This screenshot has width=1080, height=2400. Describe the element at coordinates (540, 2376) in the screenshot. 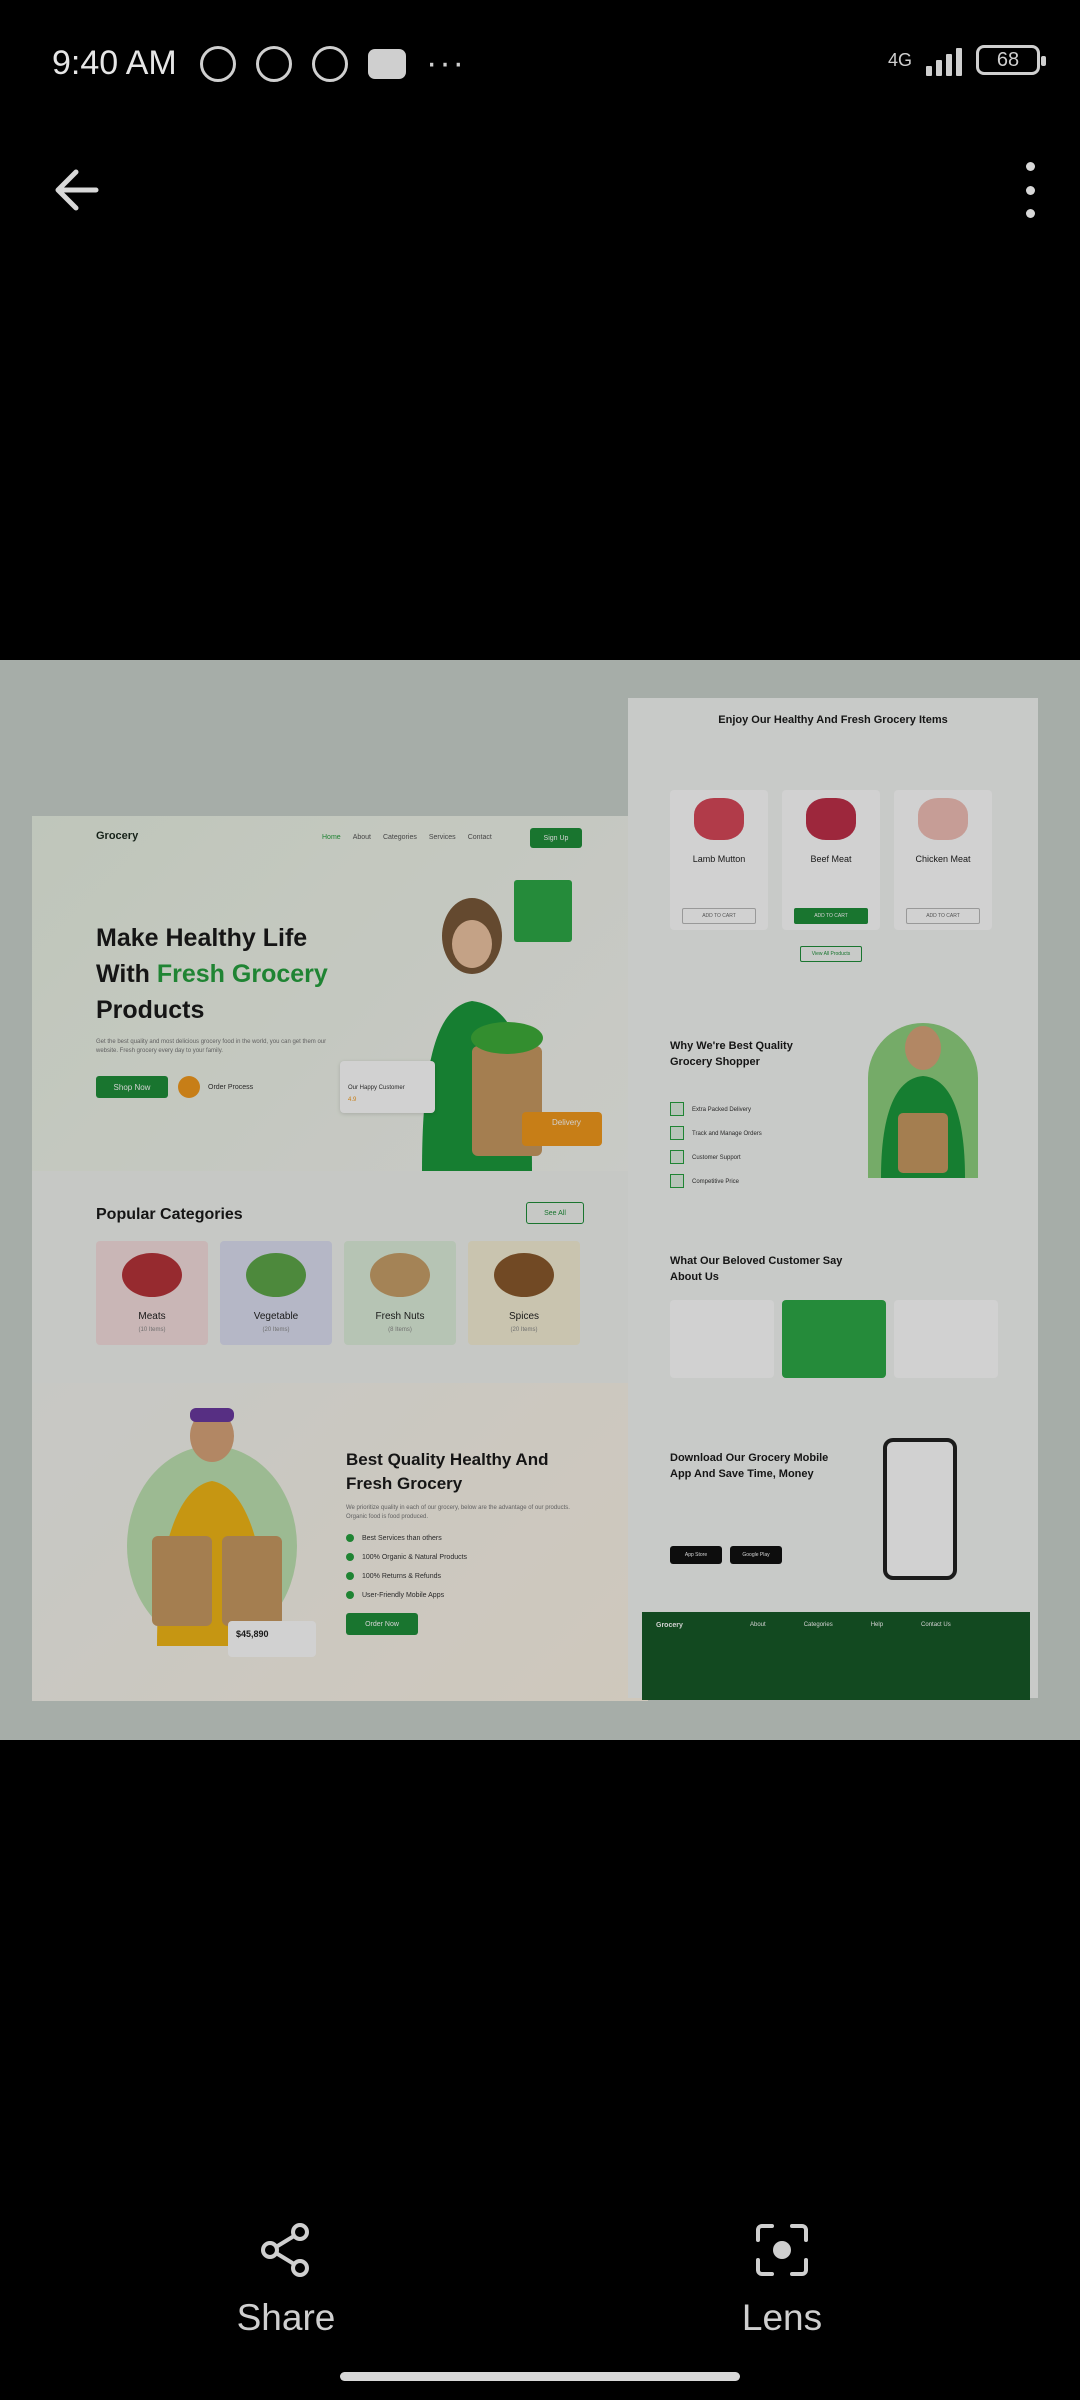

I see `gesture-nav-bar` at that location.